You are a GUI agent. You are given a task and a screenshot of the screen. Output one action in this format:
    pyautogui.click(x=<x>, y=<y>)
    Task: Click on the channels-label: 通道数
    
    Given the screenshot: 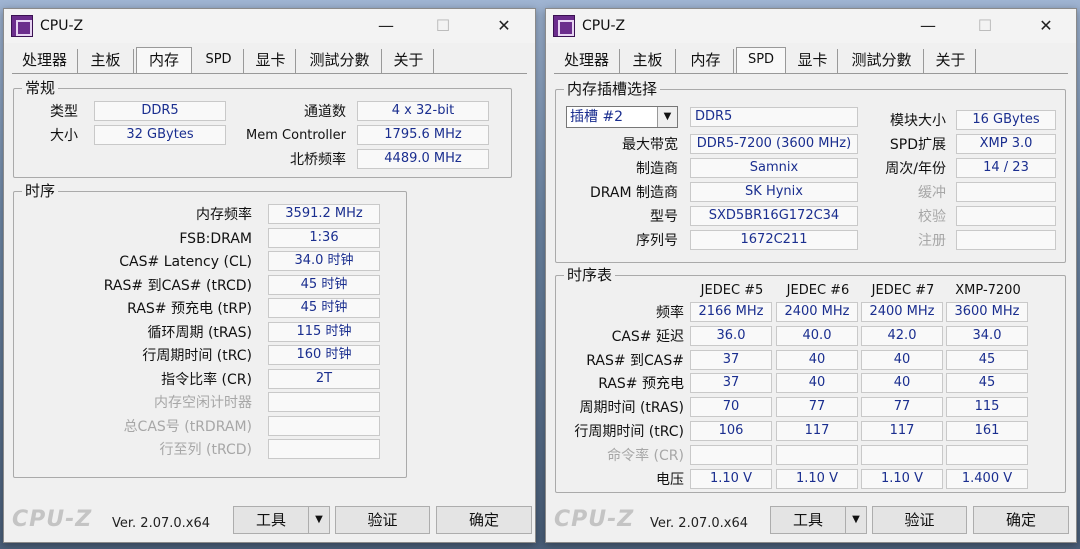 What is the action you would take?
    pyautogui.click(x=325, y=112)
    